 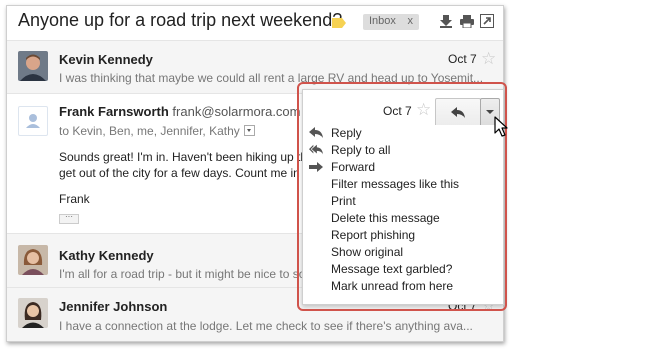 What do you see at coordinates (411, 21) in the screenshot?
I see `remove-label-button: x` at bounding box center [411, 21].